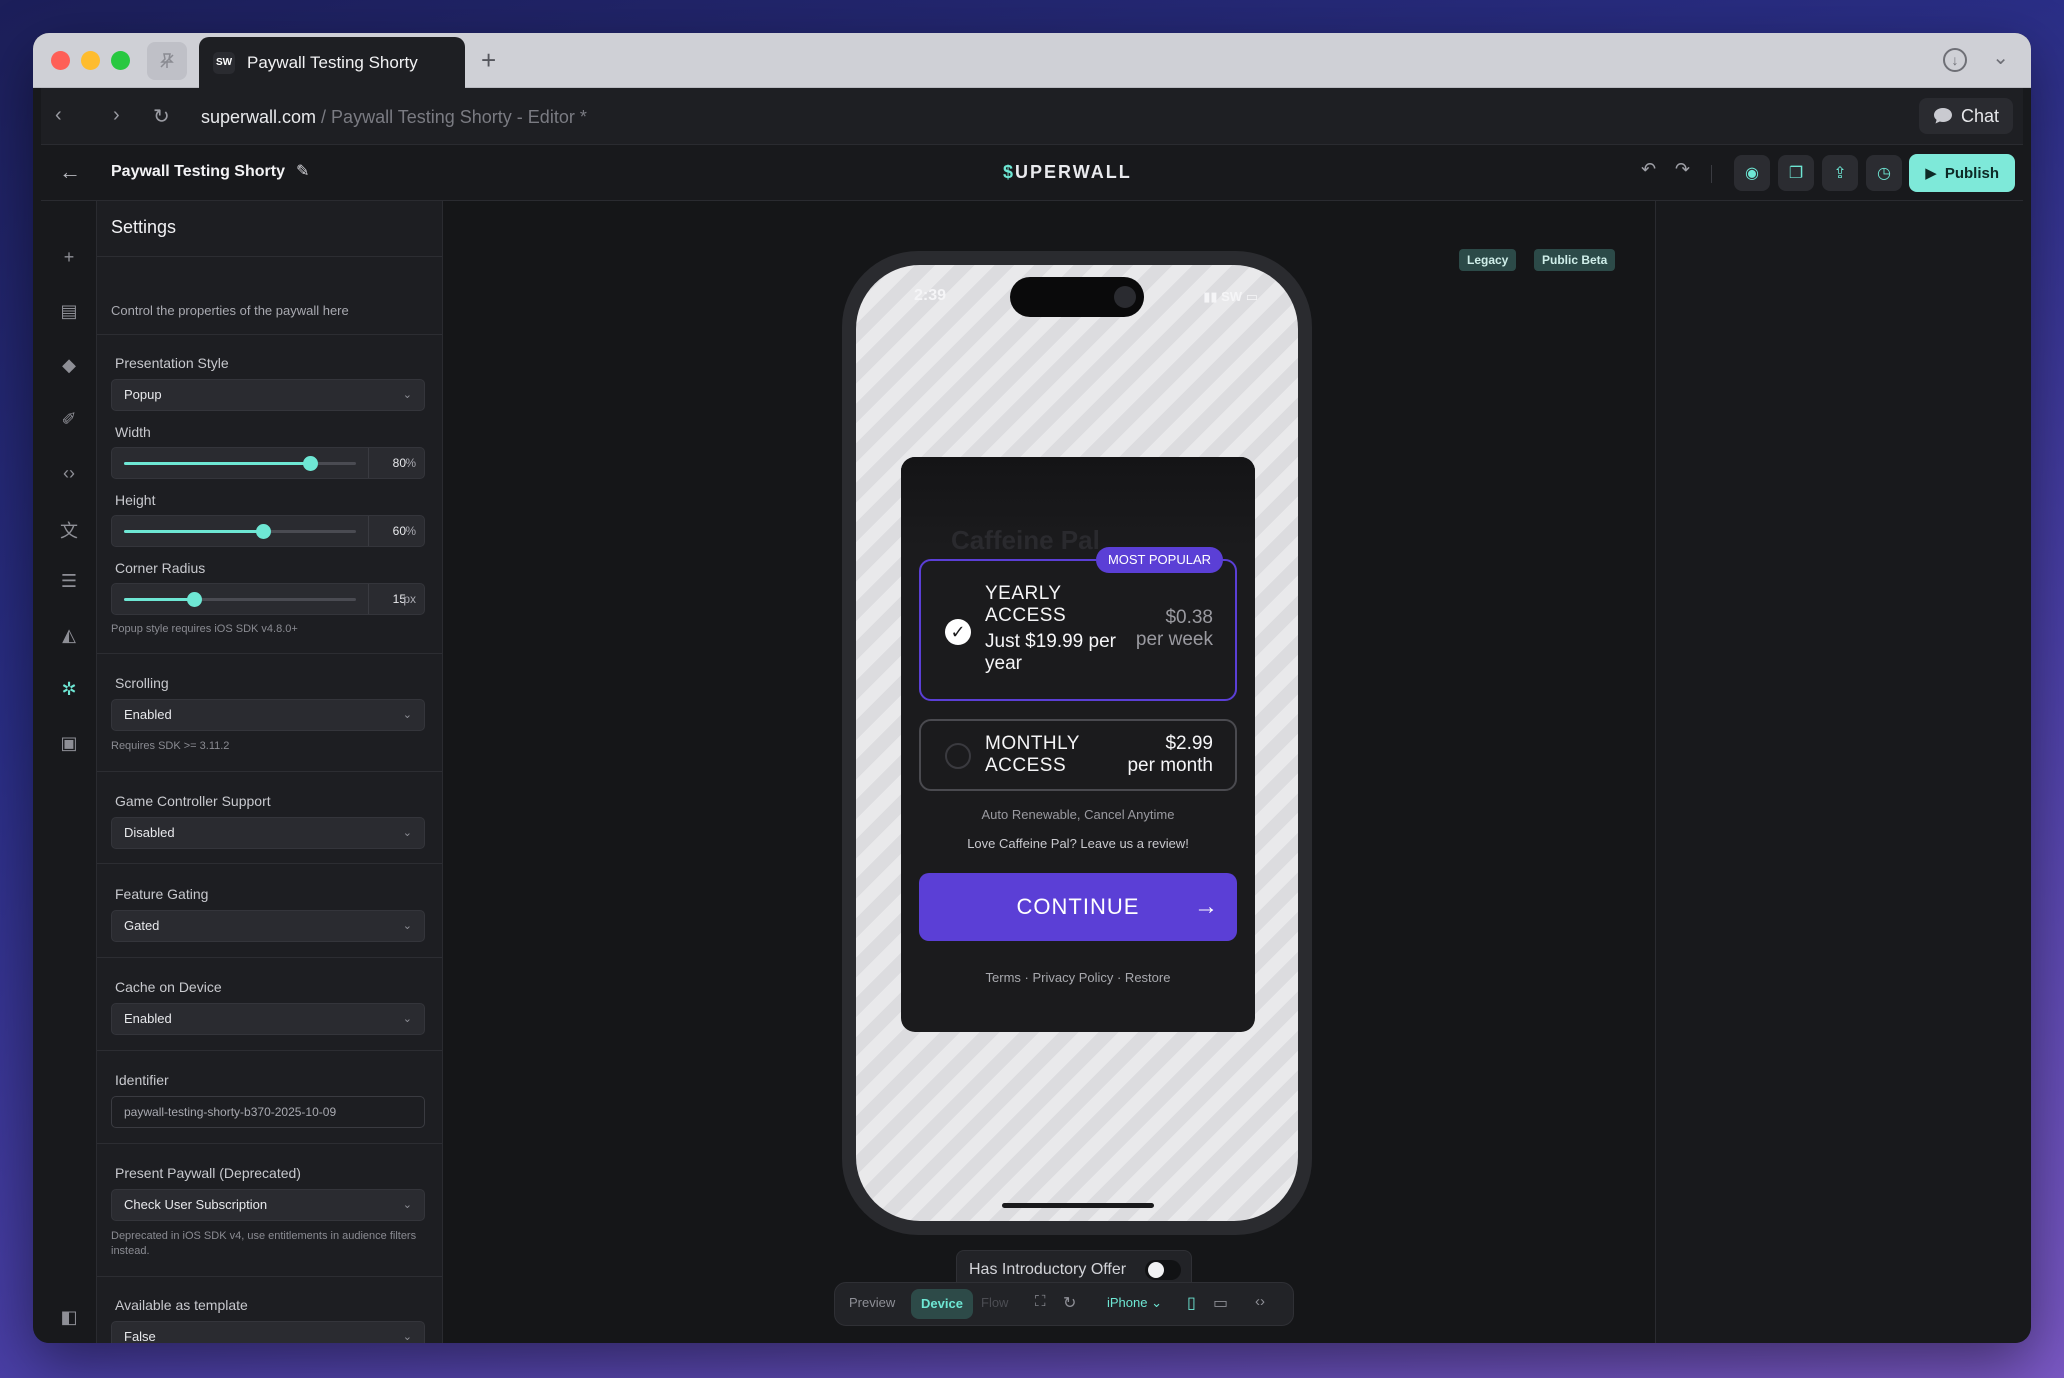 This screenshot has width=2064, height=1378. What do you see at coordinates (69, 419) in the screenshot?
I see `brush-icon: ✐` at bounding box center [69, 419].